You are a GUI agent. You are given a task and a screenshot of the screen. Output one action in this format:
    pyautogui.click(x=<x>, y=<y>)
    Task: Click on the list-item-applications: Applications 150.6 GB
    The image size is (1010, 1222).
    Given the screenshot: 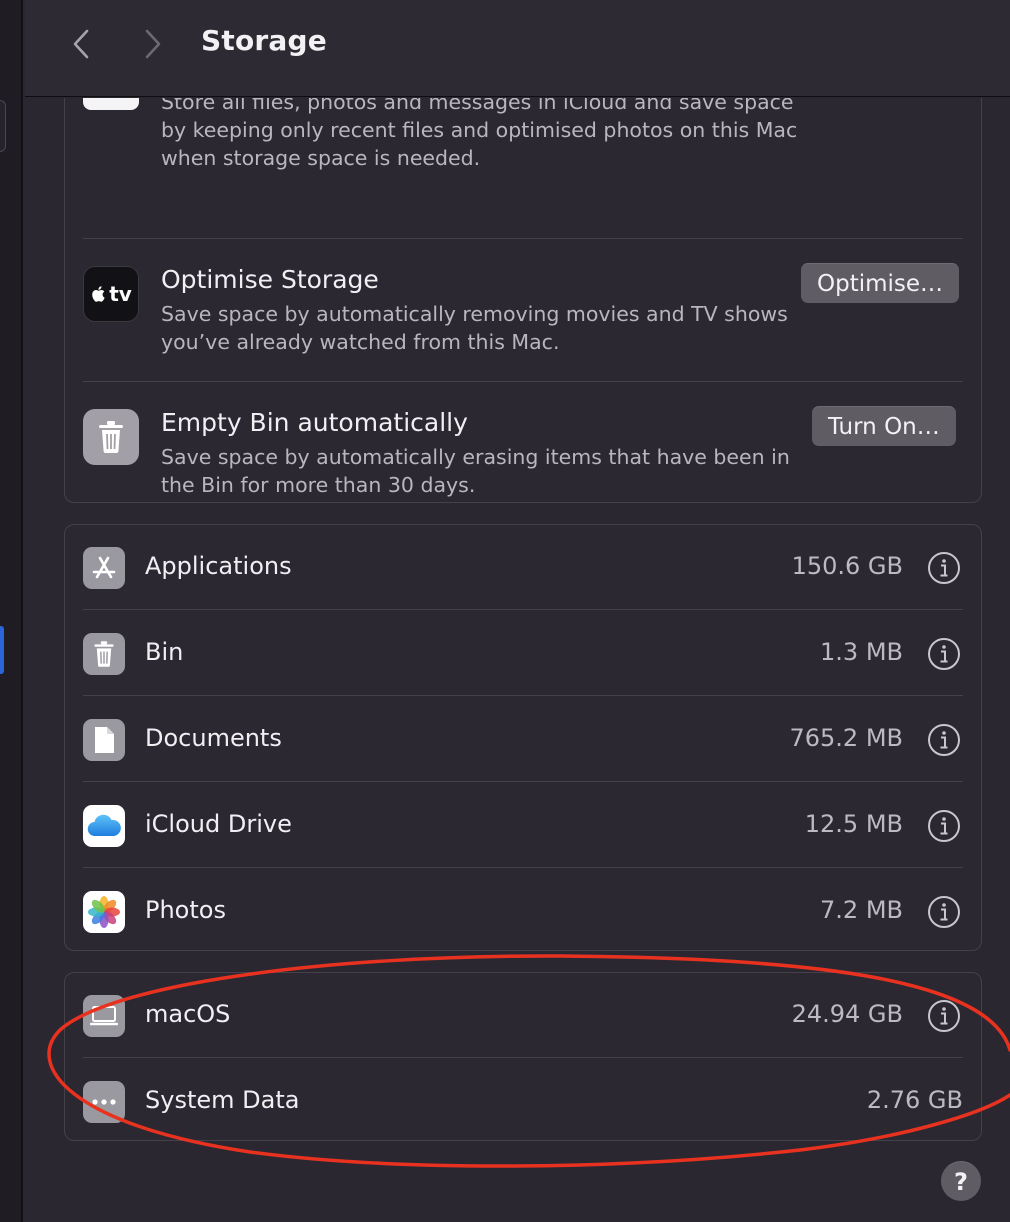 What is the action you would take?
    pyautogui.click(x=523, y=568)
    